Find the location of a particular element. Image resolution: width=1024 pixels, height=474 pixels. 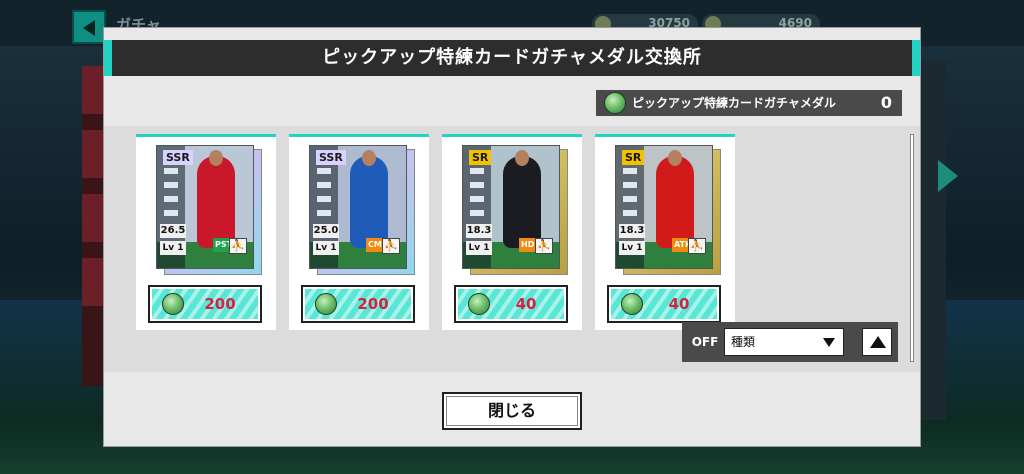

card-art: SR 18.3 Lv 1 ATK ⛹ is located at coordinates (664, 207).